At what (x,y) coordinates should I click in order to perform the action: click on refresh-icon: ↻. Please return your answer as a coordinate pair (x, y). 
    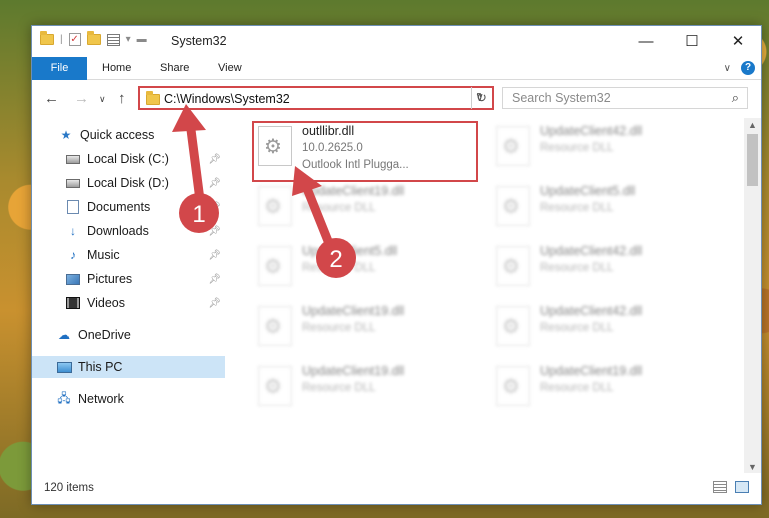
    Looking at the image, I should click on (481, 98).